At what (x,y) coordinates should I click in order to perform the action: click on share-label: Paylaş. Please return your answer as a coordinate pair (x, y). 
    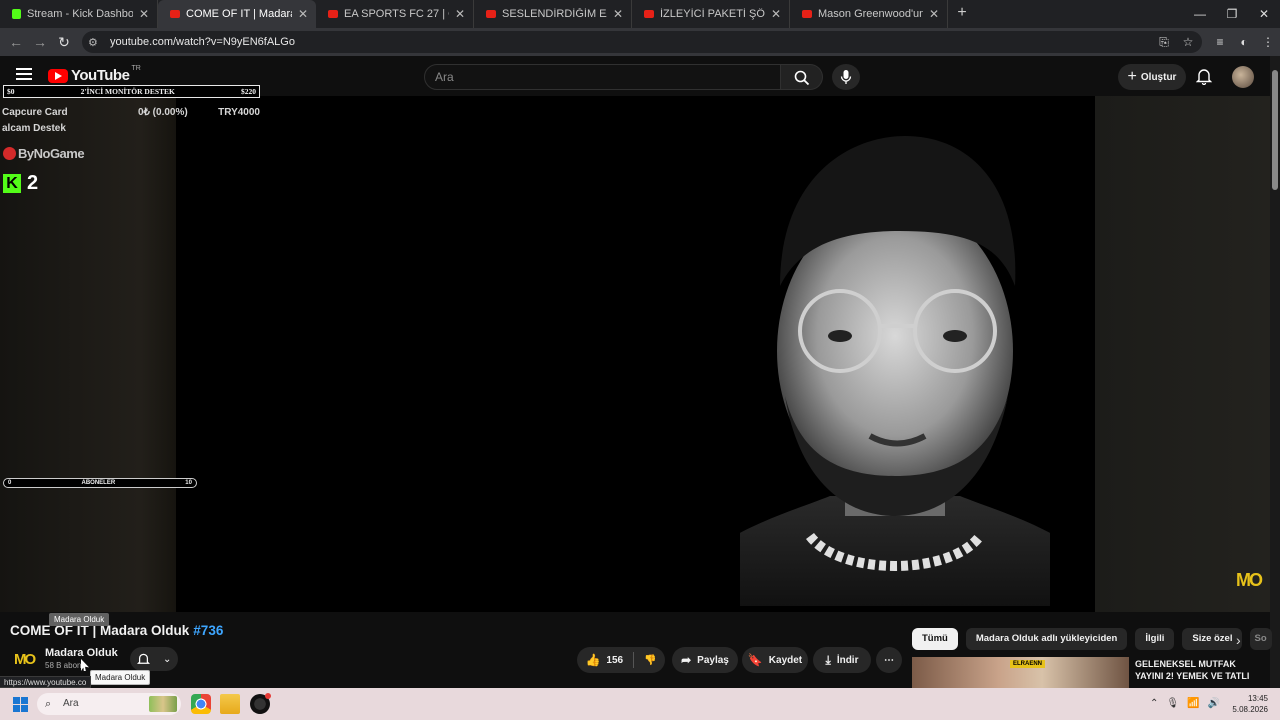
    Looking at the image, I should click on (713, 660).